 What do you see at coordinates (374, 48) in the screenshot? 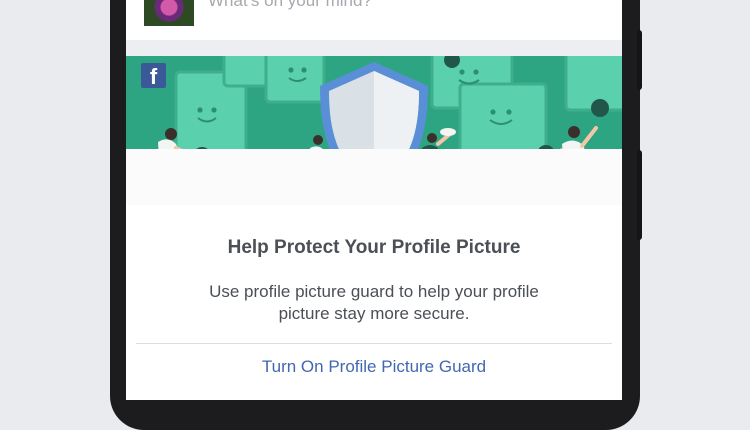
I see `feed-separator` at bounding box center [374, 48].